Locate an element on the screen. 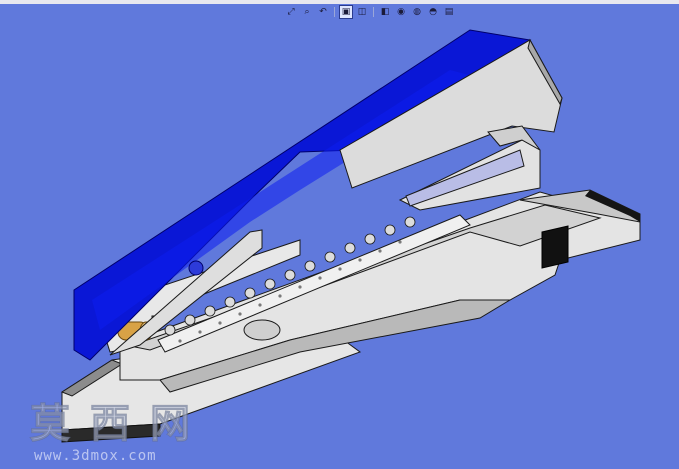 Image resolution: width=679 pixels, height=469 pixels. anvil-recess is located at coordinates (262, 330).